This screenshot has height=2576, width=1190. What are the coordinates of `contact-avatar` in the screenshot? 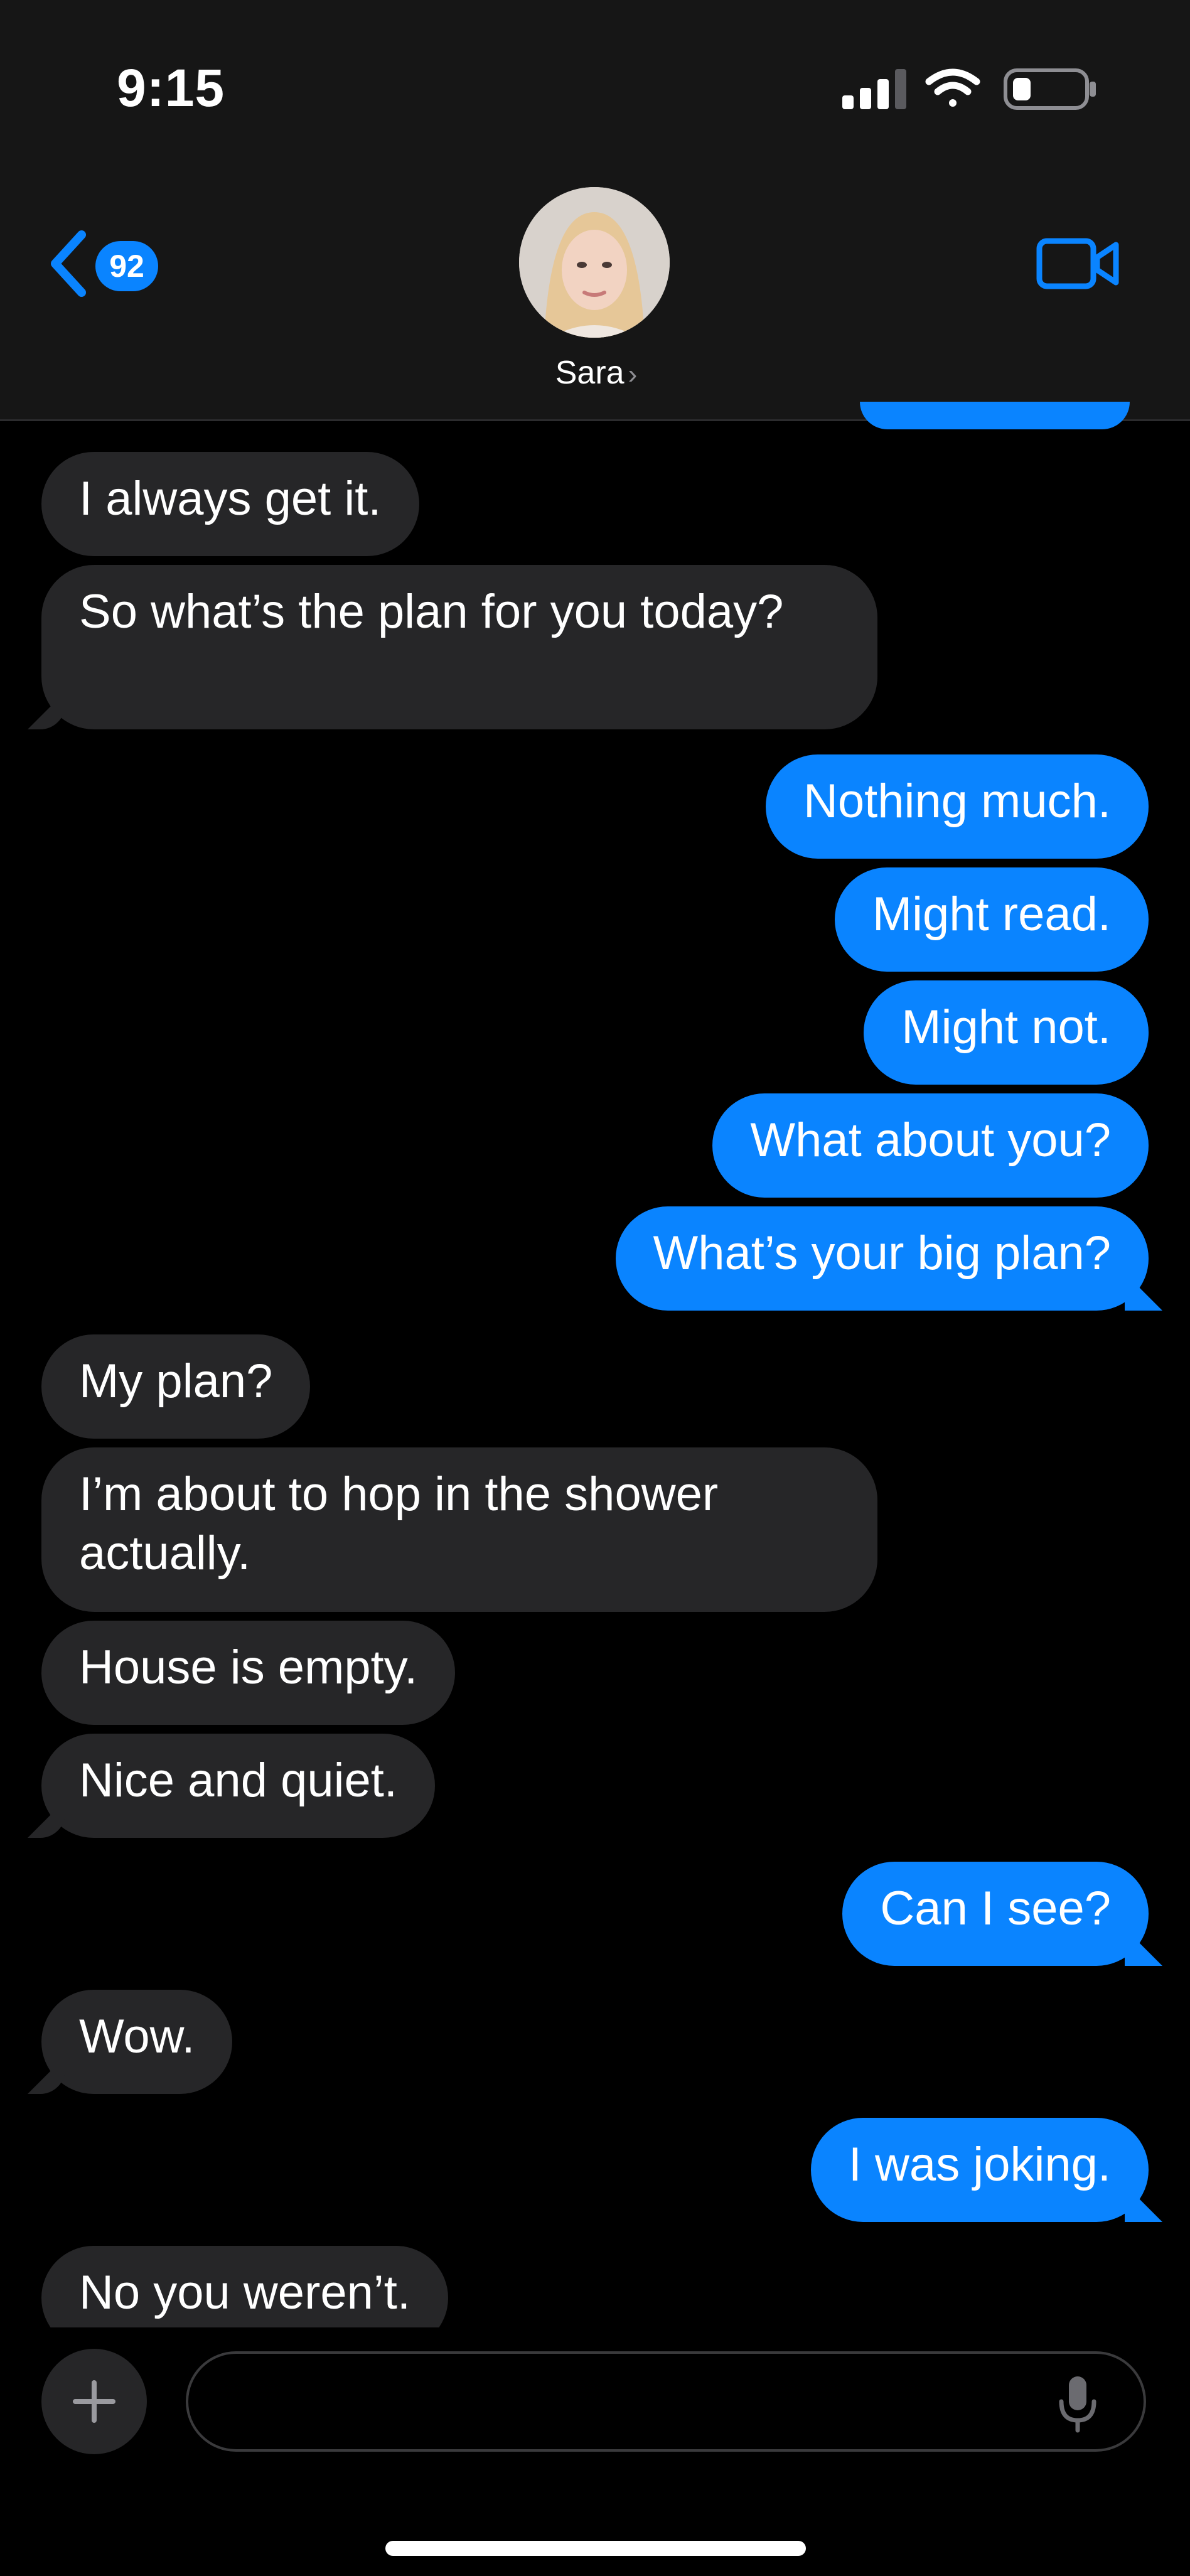 It's located at (594, 262).